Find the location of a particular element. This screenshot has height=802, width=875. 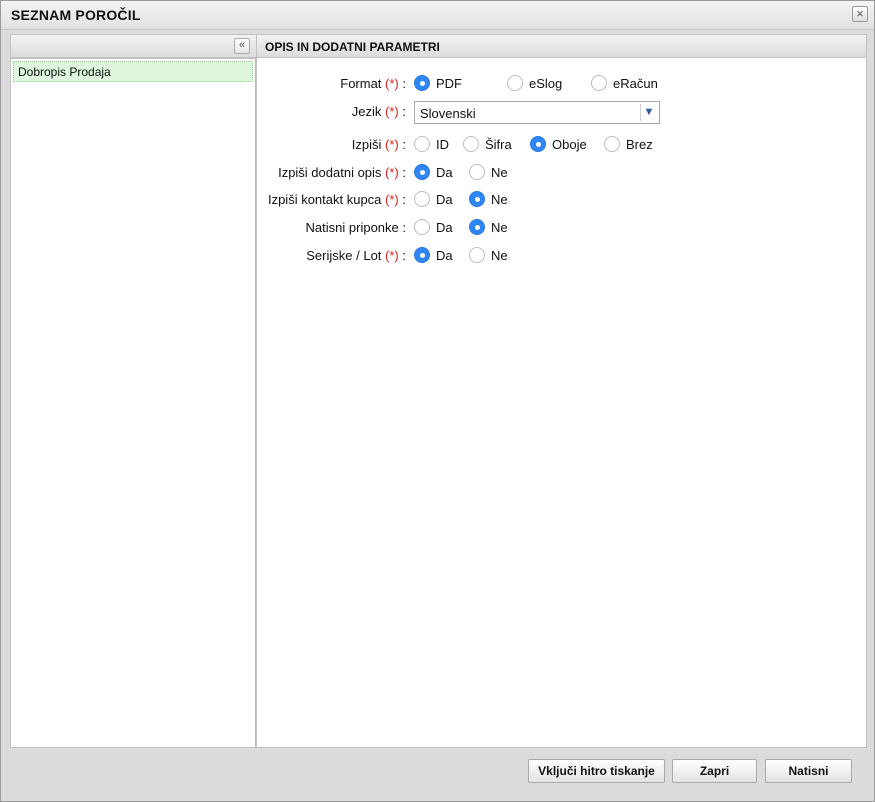

extra-description-da: Da is located at coordinates (433, 172).